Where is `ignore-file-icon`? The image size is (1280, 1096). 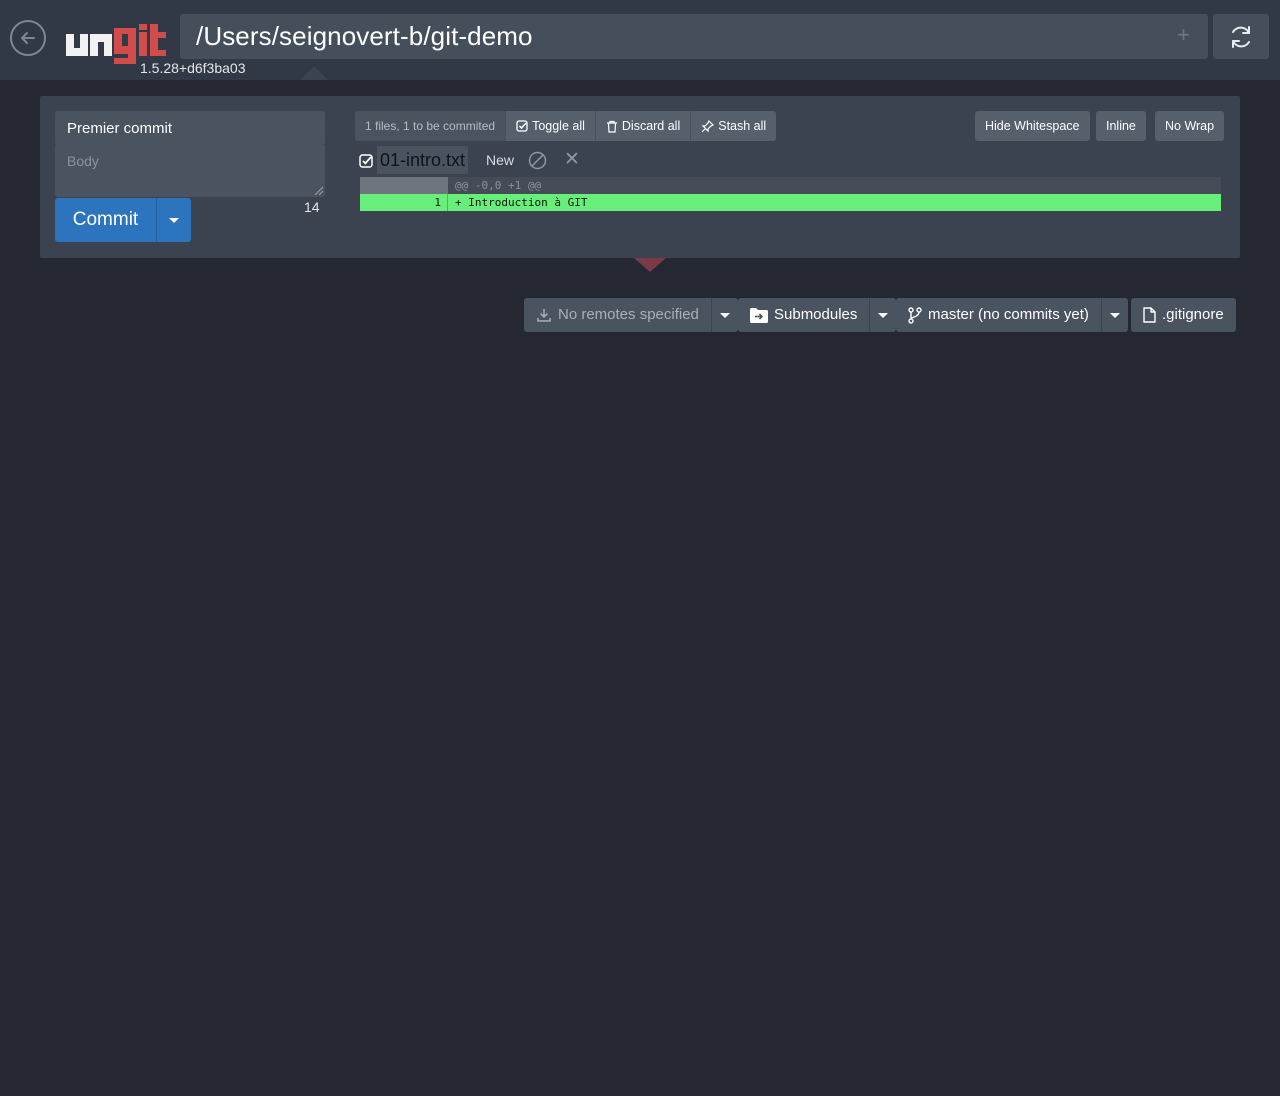 ignore-file-icon is located at coordinates (537, 160).